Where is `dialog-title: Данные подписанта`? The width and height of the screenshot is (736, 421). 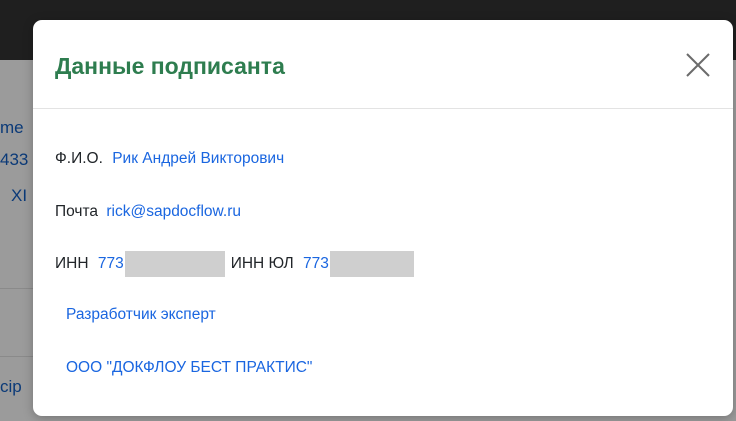 dialog-title: Данные подписанта is located at coordinates (170, 66).